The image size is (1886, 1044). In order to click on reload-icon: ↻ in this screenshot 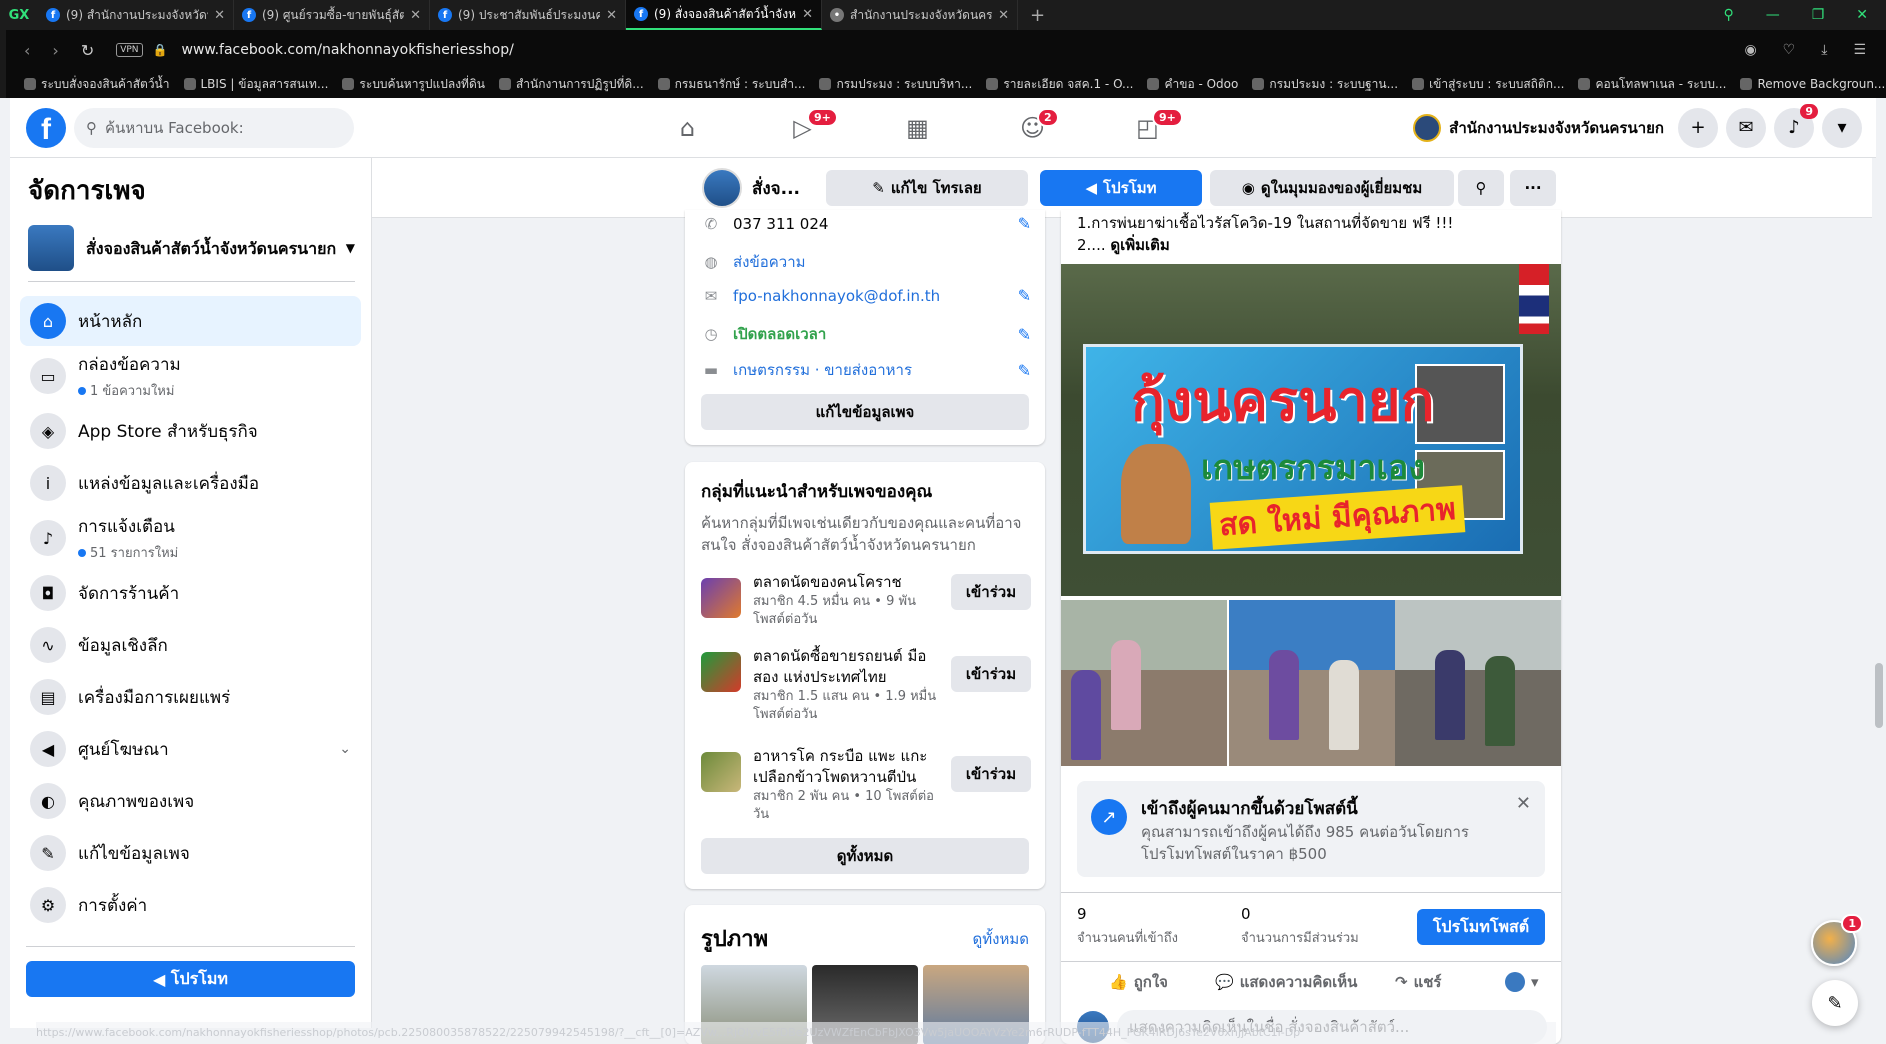, I will do `click(87, 50)`.